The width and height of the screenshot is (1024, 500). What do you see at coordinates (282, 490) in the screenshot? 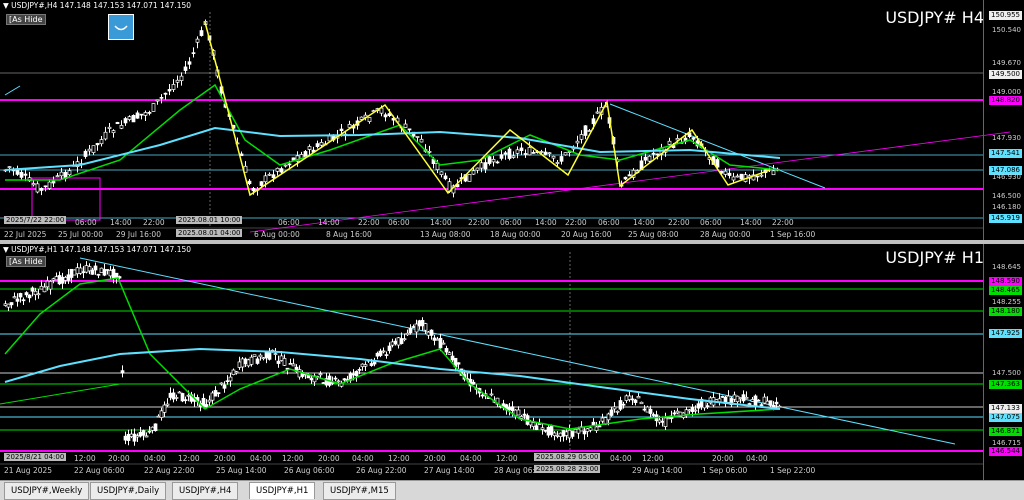
I see `tab-h1: USDJPY#,H1` at bounding box center [282, 490].